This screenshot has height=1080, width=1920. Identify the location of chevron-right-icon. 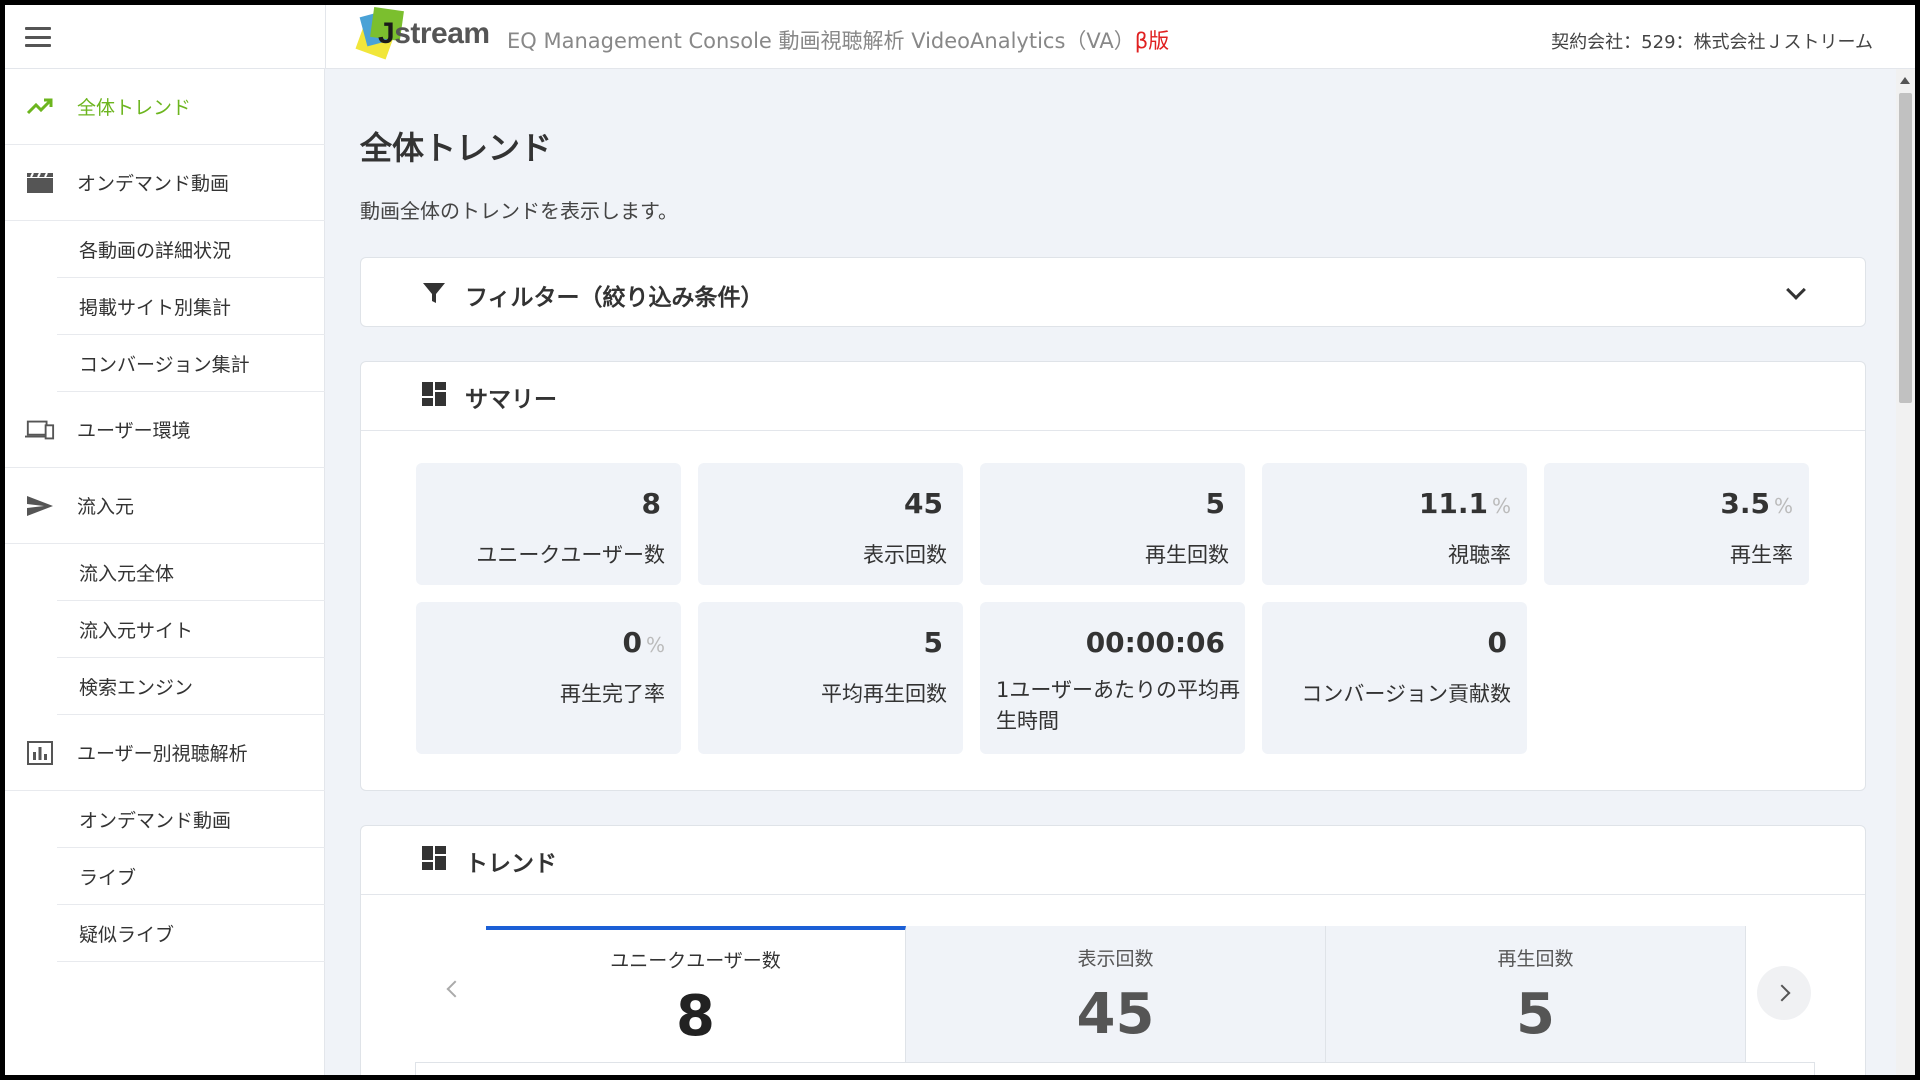
(1784, 993).